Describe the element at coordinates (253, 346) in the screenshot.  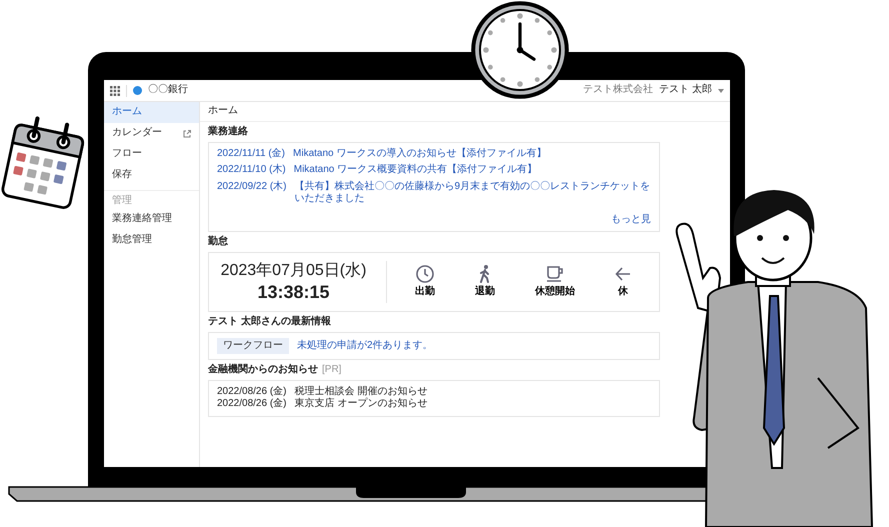
I see `workflow-tag: ワークフロー` at that location.